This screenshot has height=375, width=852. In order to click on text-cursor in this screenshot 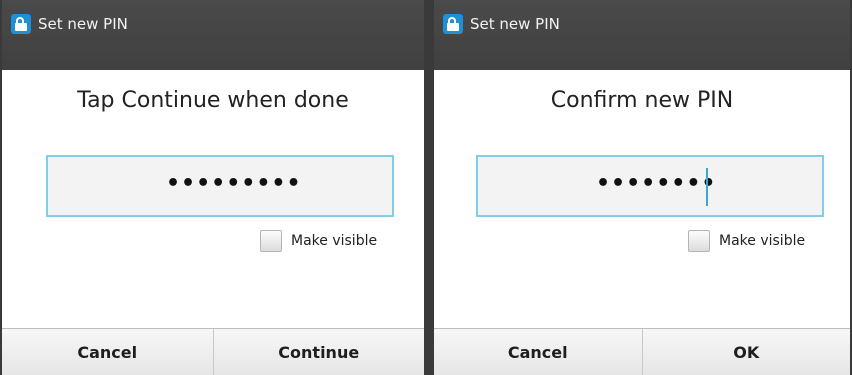, I will do `click(707, 187)`.